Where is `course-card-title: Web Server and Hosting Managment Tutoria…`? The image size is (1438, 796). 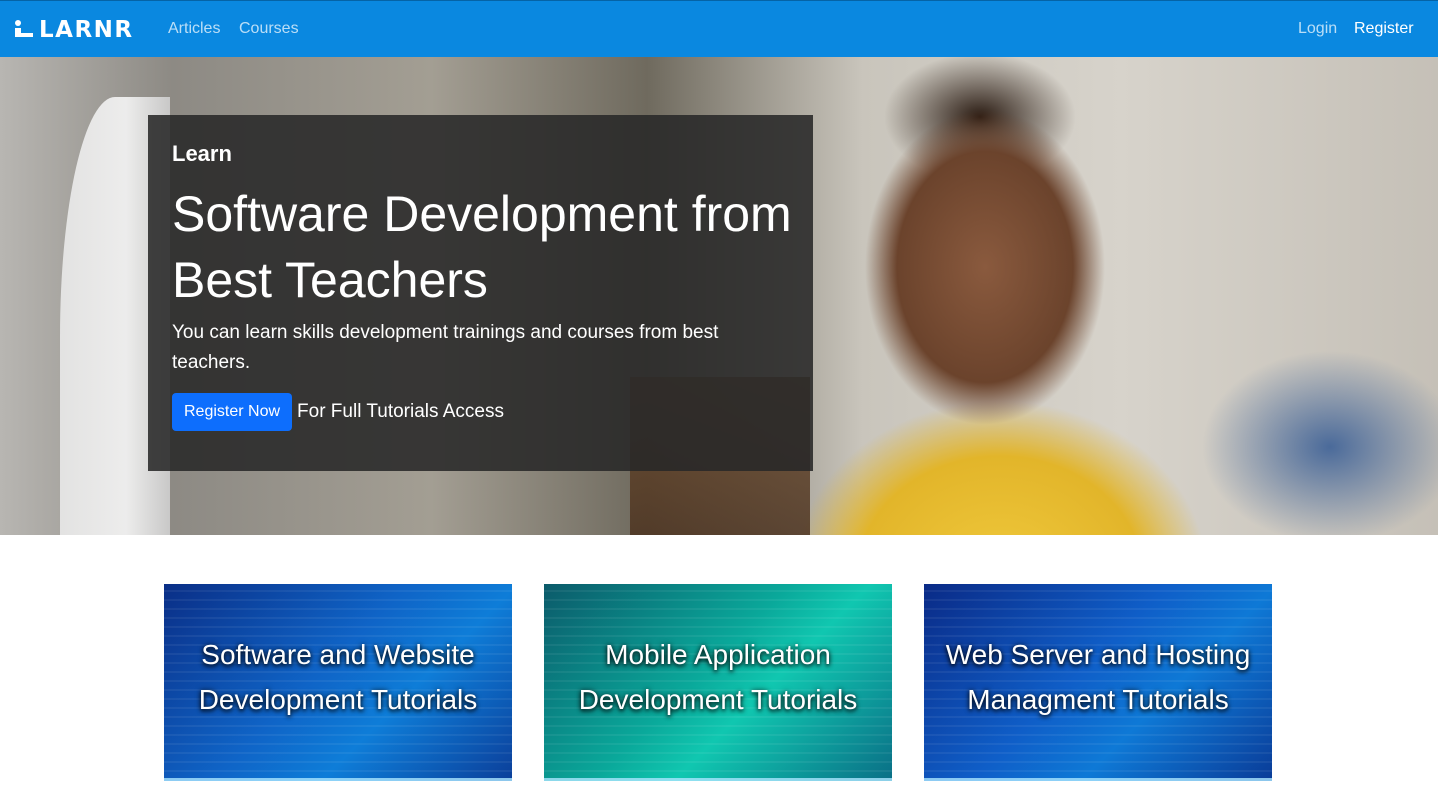 course-card-title: Web Server and Hosting Managment Tutoria… is located at coordinates (1098, 677).